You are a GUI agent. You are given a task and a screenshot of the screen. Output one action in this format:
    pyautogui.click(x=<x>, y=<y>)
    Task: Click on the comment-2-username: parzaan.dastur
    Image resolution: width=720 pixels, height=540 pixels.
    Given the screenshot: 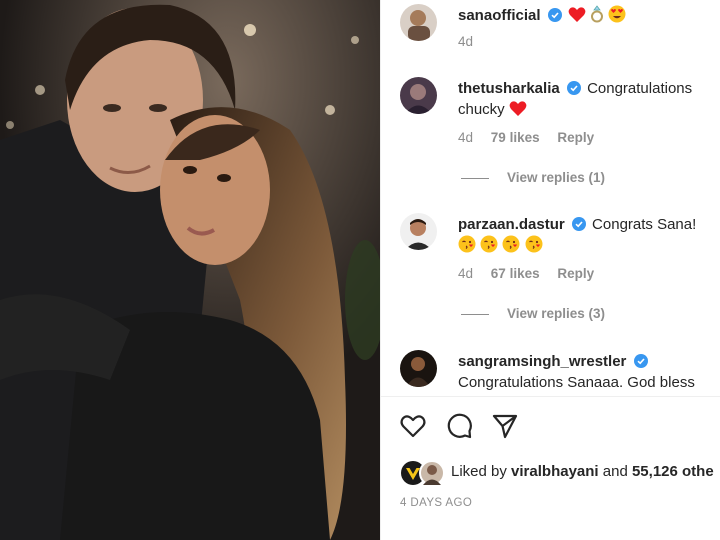 What is the action you would take?
    pyautogui.click(x=511, y=224)
    